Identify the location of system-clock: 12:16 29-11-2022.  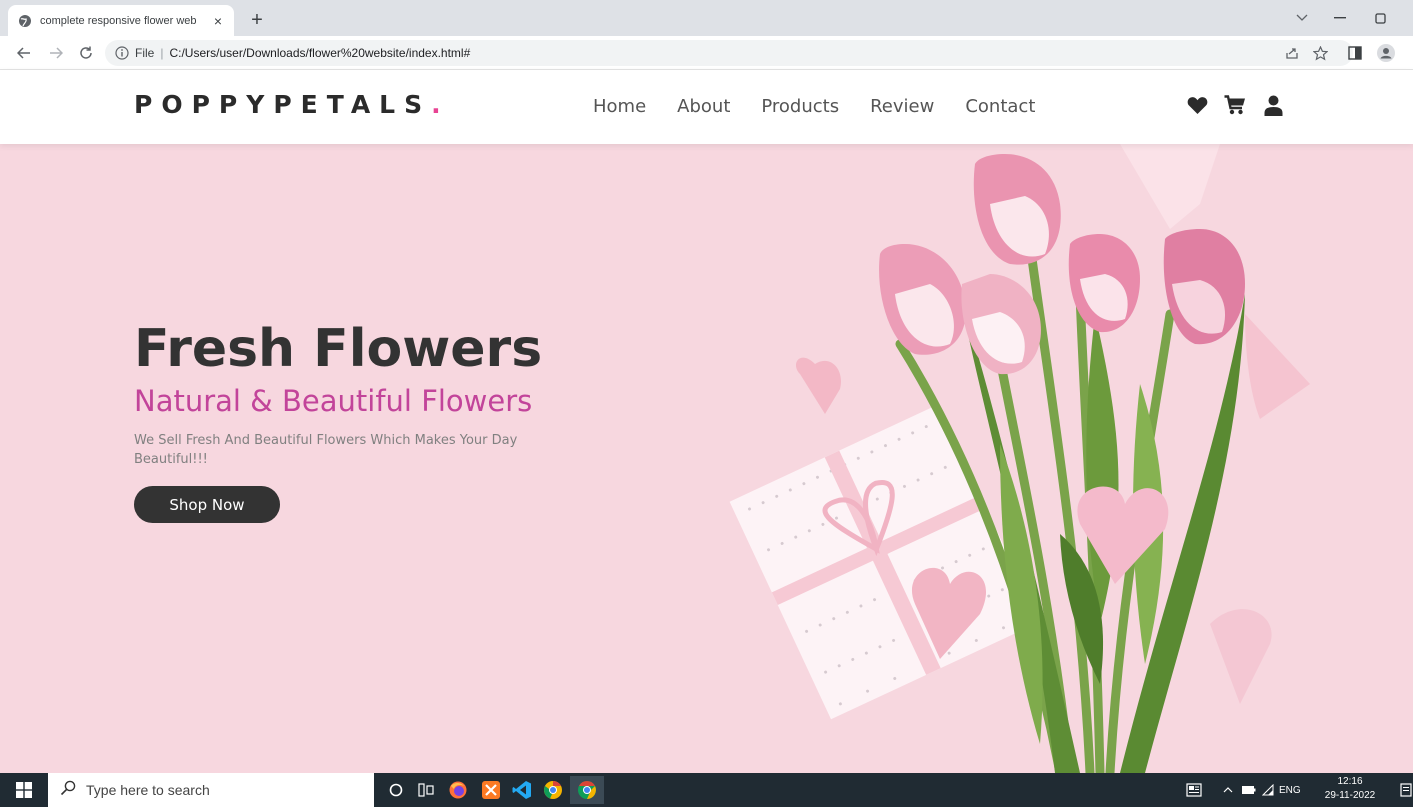
(1350, 789).